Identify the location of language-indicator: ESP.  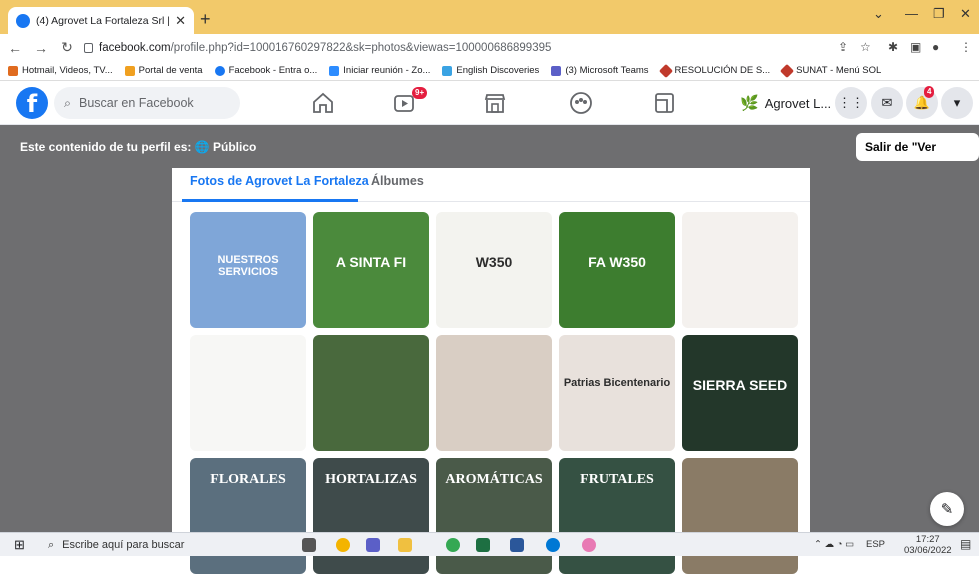
(875, 544).